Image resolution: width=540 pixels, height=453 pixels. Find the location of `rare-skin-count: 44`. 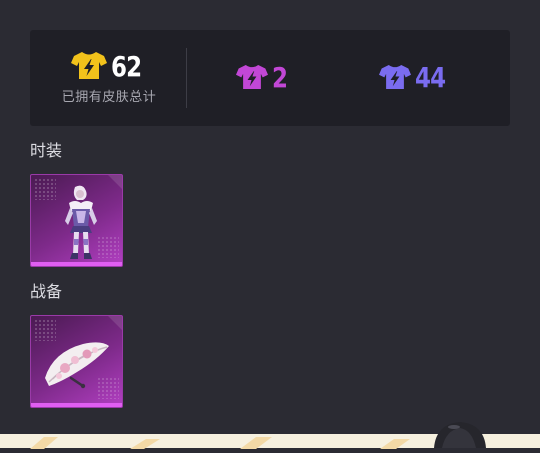

rare-skin-count: 44 is located at coordinates (430, 77).